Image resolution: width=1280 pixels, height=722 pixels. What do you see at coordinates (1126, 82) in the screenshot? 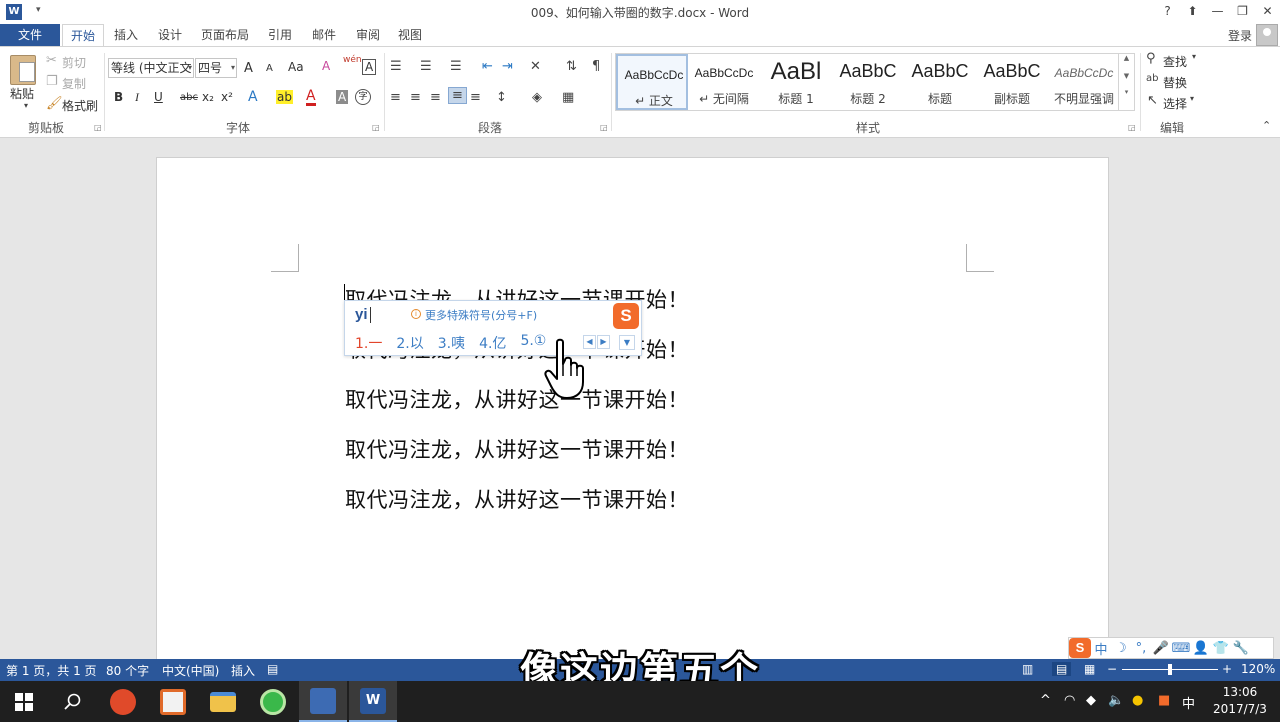
I see `styles-scroll: ▲ ▼ ▾` at bounding box center [1126, 82].